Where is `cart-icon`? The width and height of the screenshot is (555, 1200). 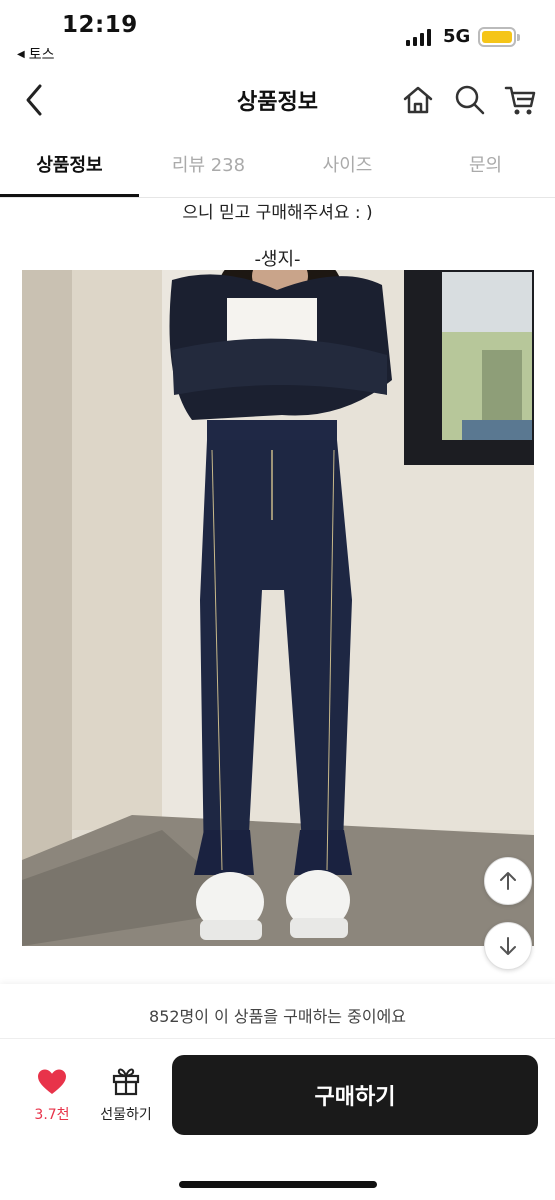 cart-icon is located at coordinates (520, 100).